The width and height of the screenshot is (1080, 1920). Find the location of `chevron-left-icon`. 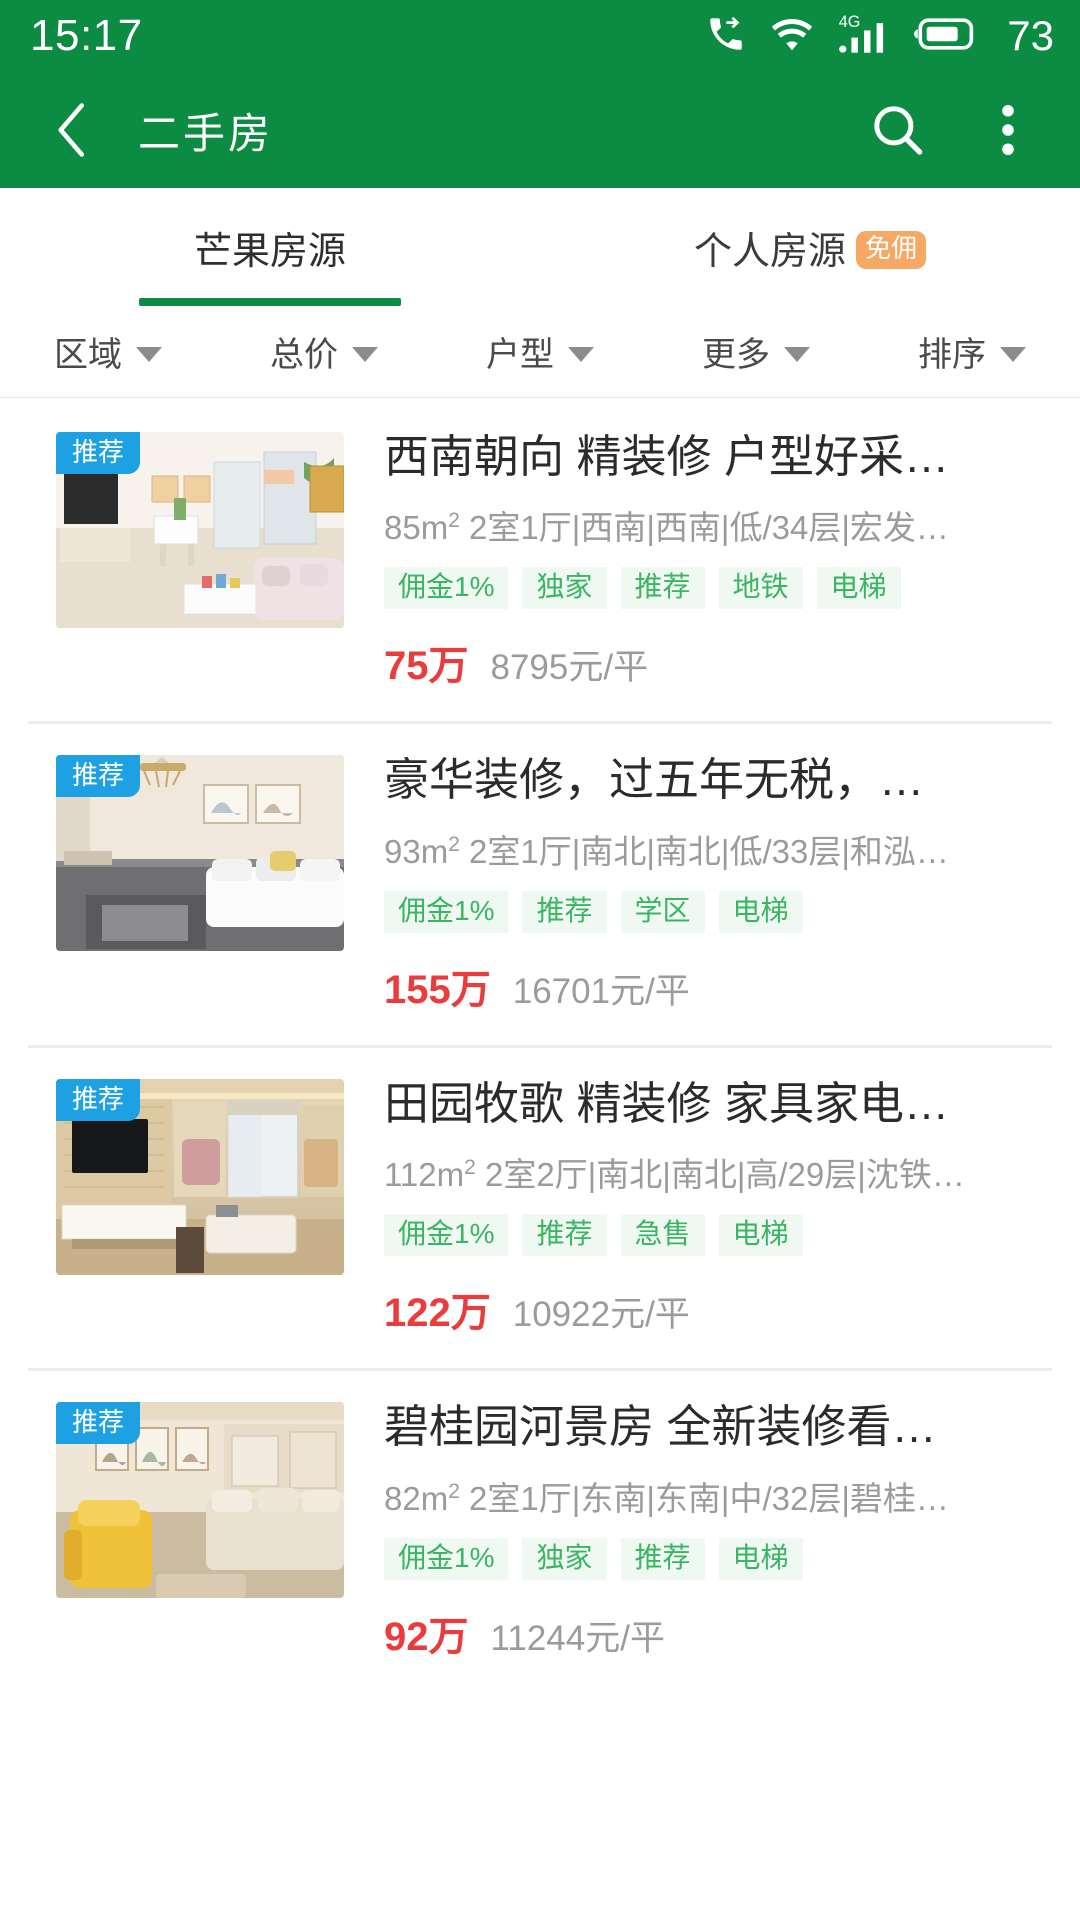

chevron-left-icon is located at coordinates (71, 130).